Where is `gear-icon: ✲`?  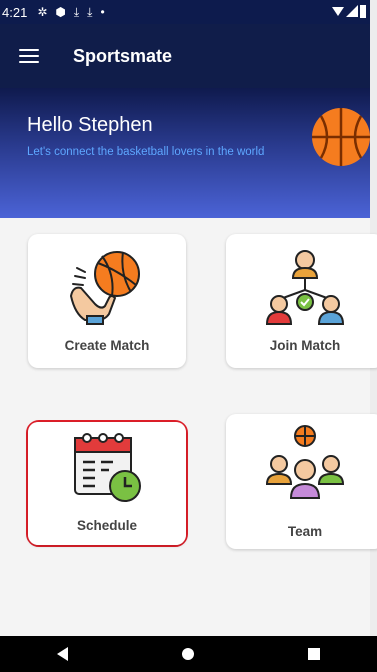
gear-icon: ✲ is located at coordinates (42, 12).